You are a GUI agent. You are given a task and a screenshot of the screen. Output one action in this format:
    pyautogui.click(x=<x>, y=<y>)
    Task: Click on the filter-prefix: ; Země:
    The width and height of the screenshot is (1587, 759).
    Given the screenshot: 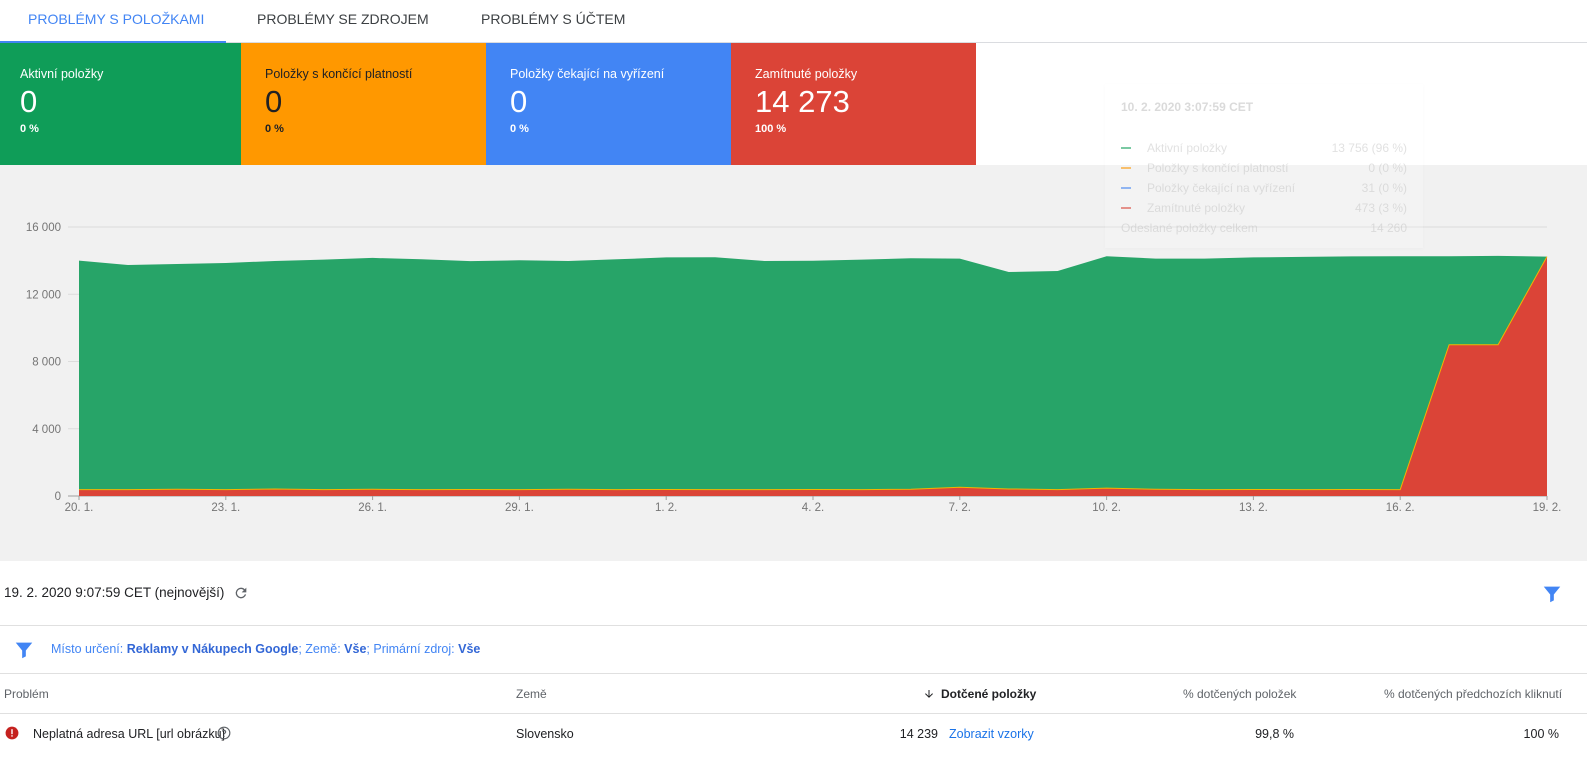 What is the action you would take?
    pyautogui.click(x=321, y=649)
    